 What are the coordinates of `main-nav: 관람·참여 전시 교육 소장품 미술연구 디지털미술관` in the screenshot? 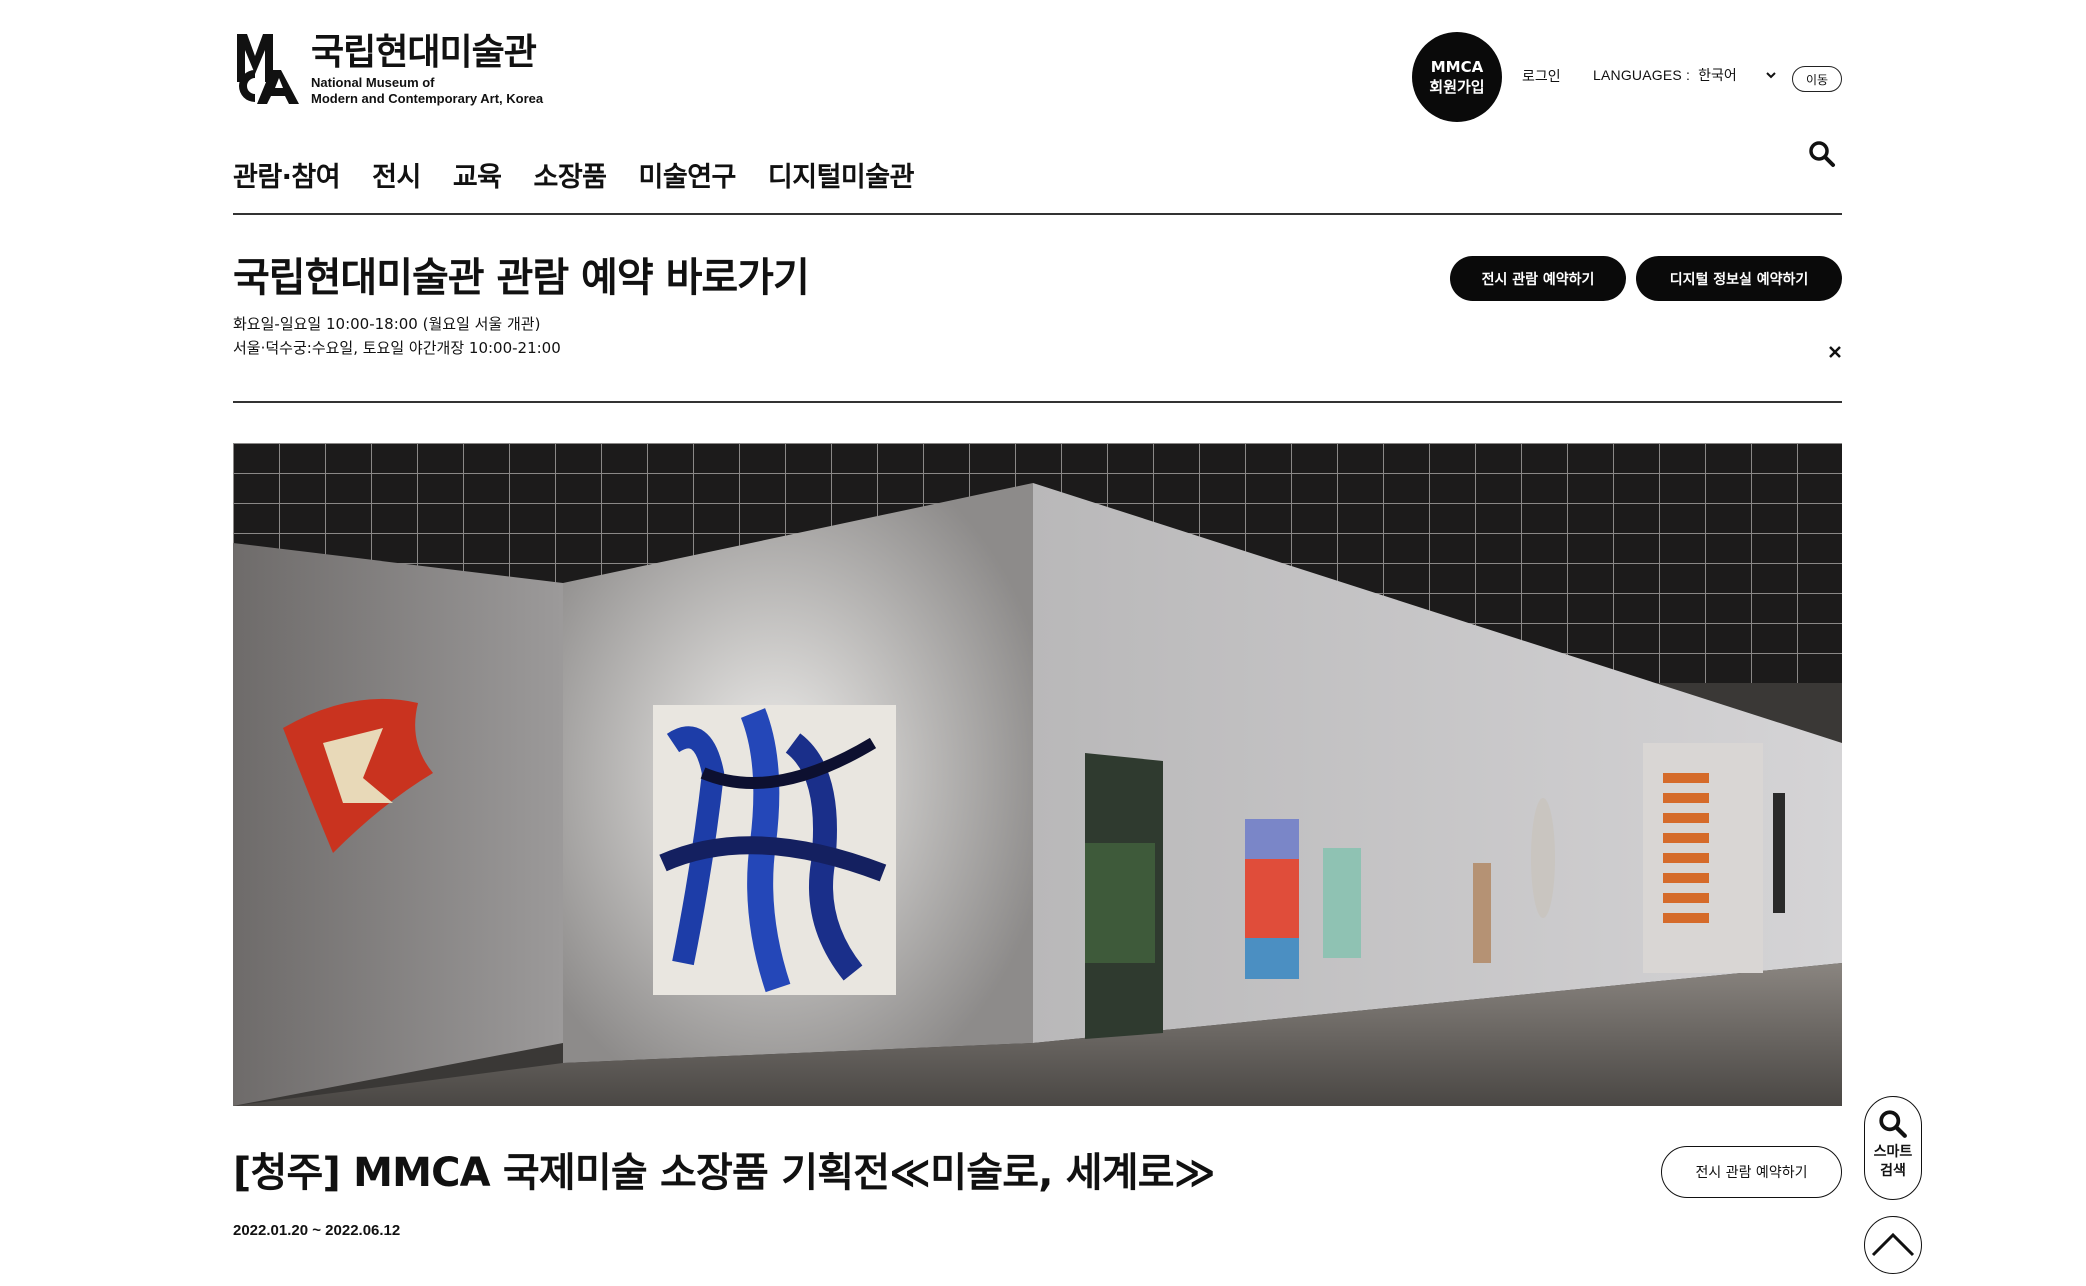 It's located at (573, 174).